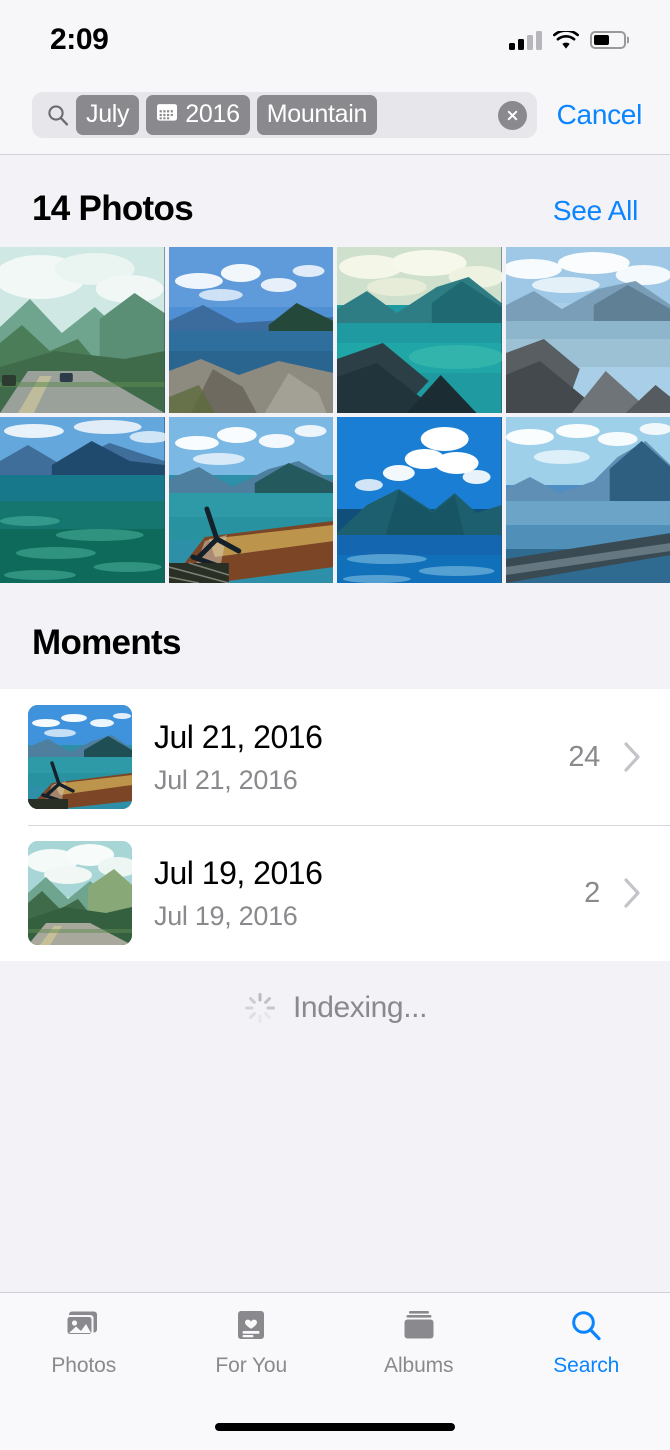 This screenshot has height=1450, width=670. Describe the element at coordinates (79, 39) in the screenshot. I see `status-time: 2:09` at that location.